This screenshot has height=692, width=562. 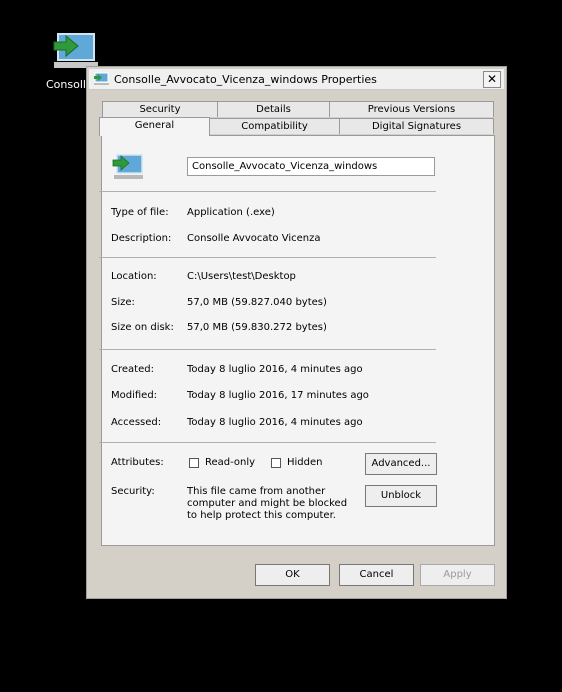 I want to click on created-value: Today 8 luglio 2016, 4 minutes ago, so click(x=275, y=369).